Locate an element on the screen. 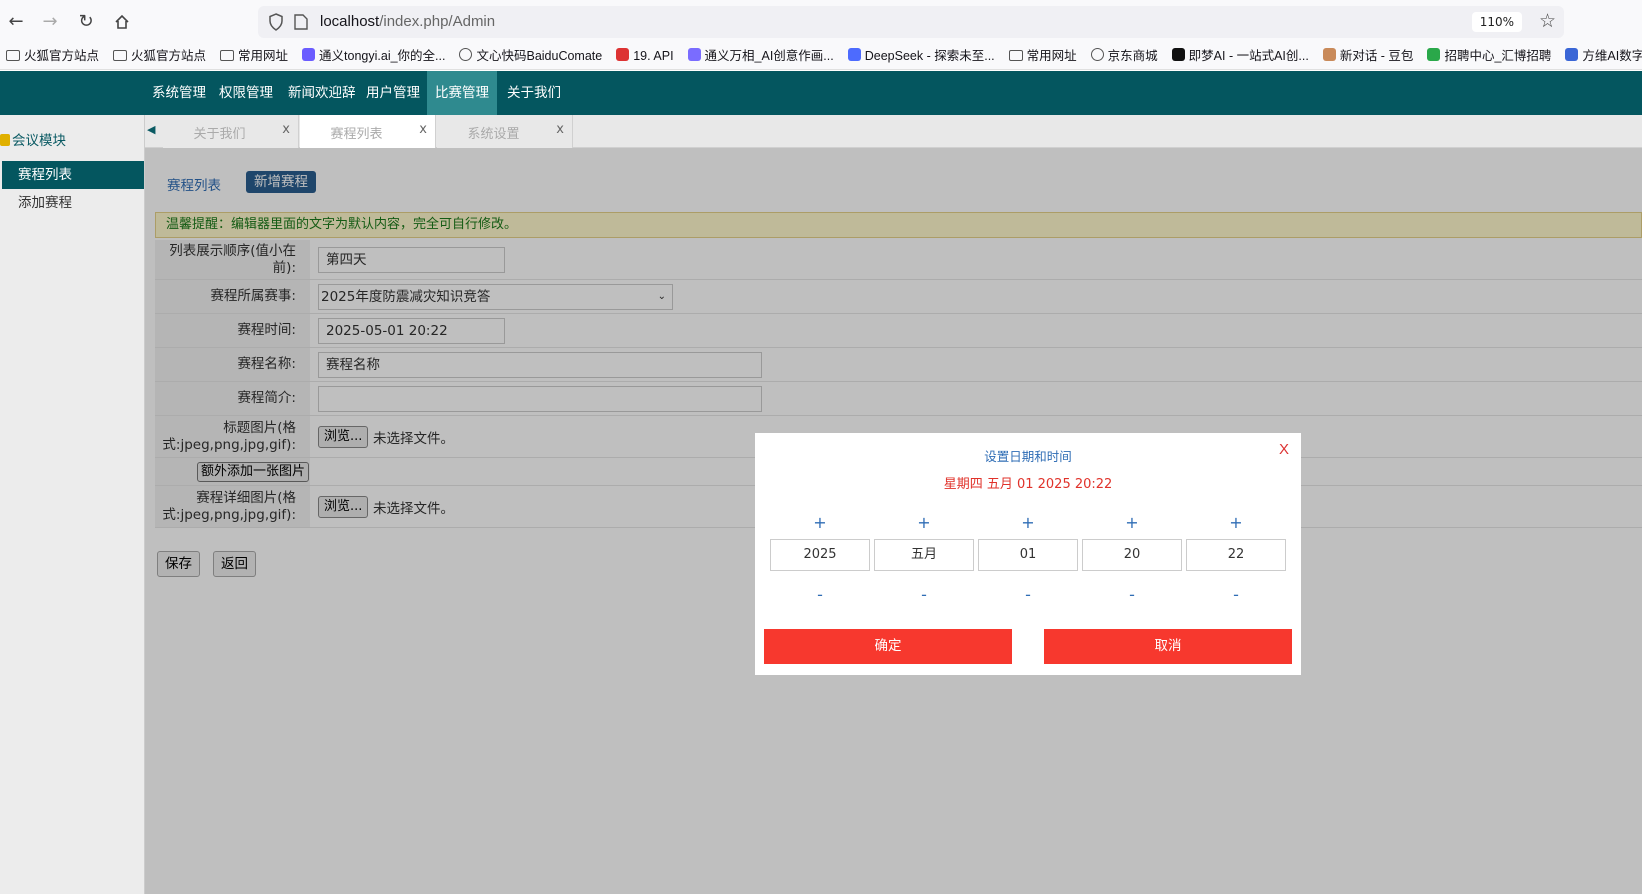 The height and width of the screenshot is (894, 1642). app-top-nav: 系统管理 权限管理 新闻欢迎辞 用户管理 比赛管理 关于我们 is located at coordinates (821, 93).